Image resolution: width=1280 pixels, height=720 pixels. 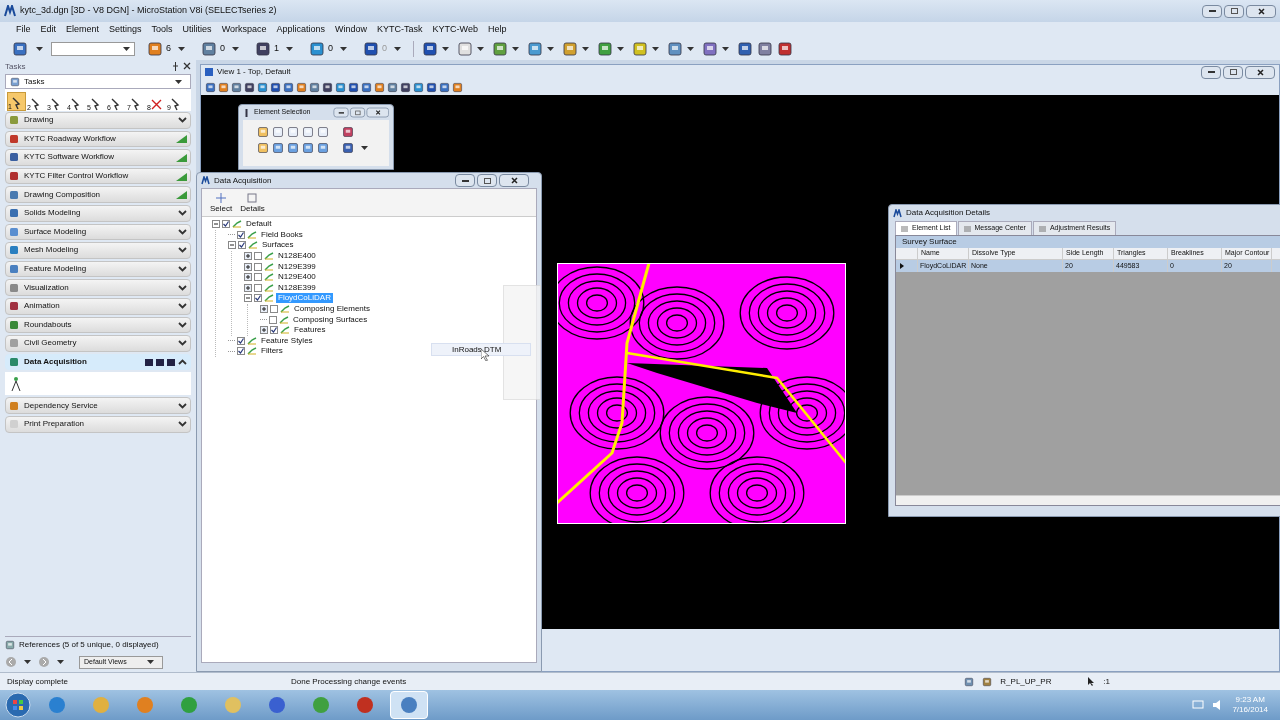 What do you see at coordinates (278, 245) in the screenshot?
I see `tree-item: Surfaces` at bounding box center [278, 245].